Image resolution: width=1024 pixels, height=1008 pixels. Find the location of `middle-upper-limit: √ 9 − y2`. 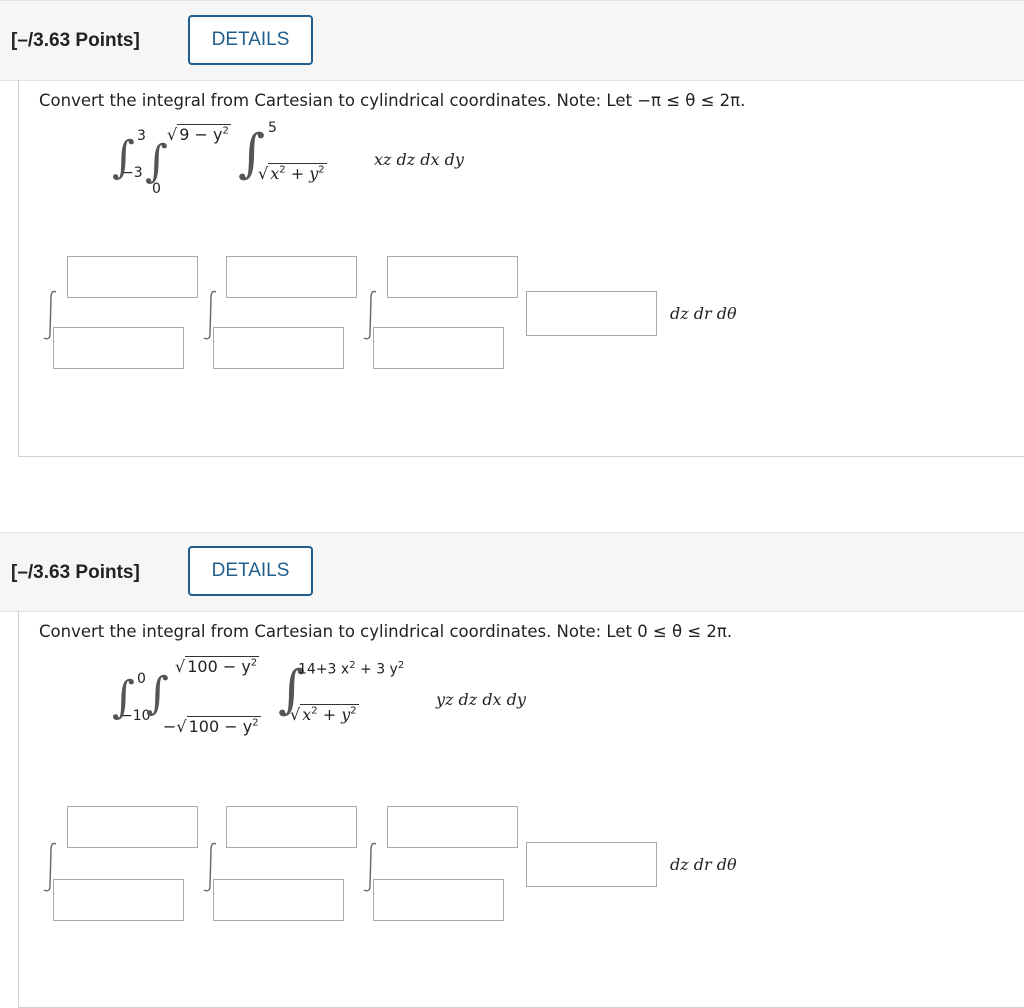

middle-upper-limit: √ 9 − y2 is located at coordinates (199, 134).